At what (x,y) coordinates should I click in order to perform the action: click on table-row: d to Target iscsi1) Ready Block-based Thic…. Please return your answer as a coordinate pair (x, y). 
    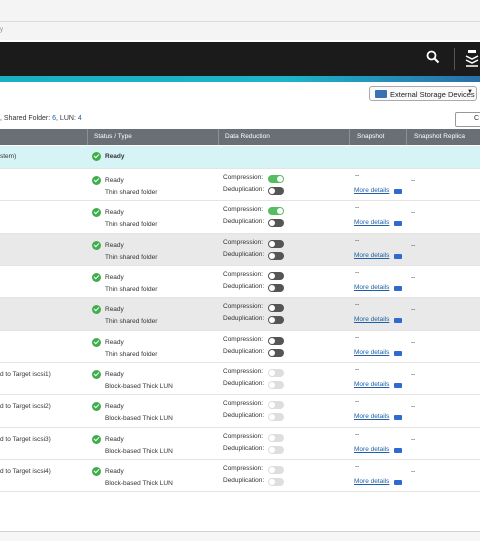
    Looking at the image, I should click on (240, 379).